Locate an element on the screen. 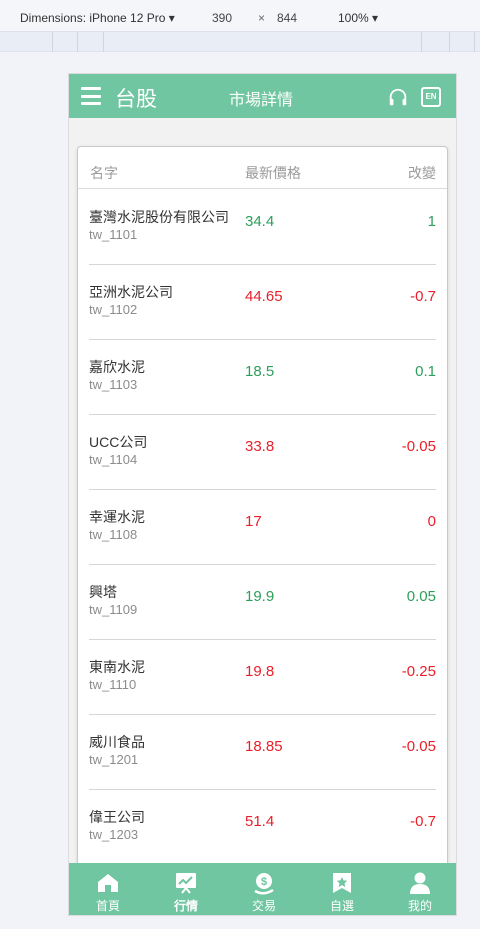 This screenshot has width=480, height=929. menu-icon is located at coordinates (91, 96).